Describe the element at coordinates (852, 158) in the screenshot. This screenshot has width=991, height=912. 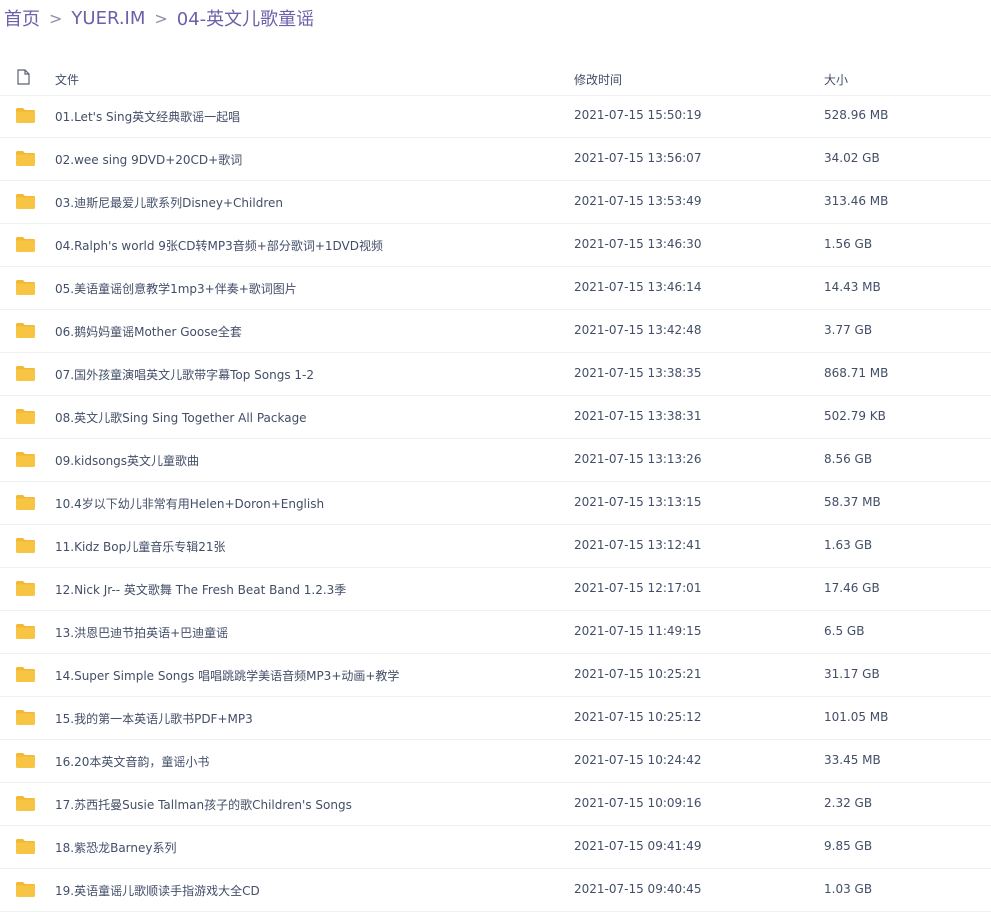
I see `file-size: 34.02 GB` at that location.